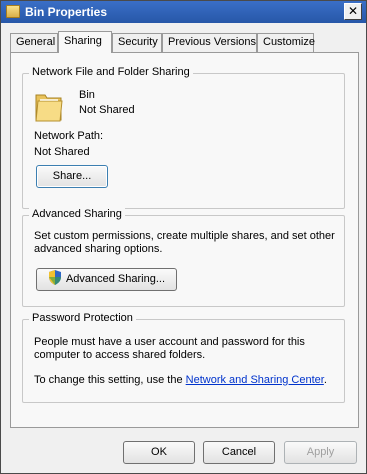 This screenshot has height=474, width=367. What do you see at coordinates (87, 95) in the screenshot?
I see `folder-name: Bin` at bounding box center [87, 95].